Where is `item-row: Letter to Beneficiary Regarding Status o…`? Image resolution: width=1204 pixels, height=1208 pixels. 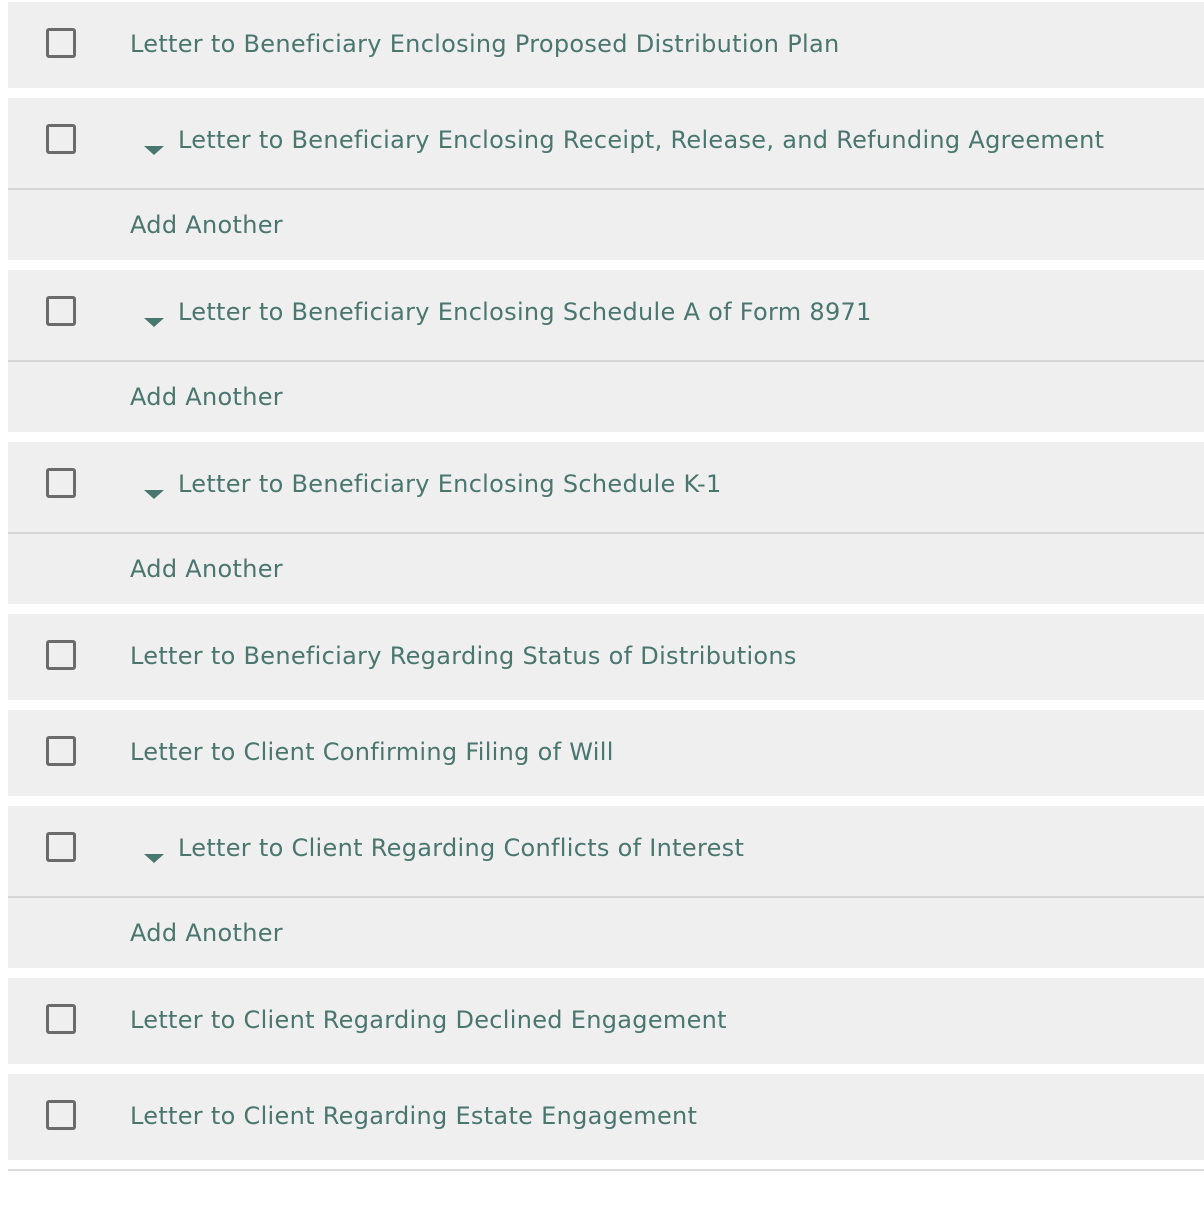
item-row: Letter to Beneficiary Regarding Status o… is located at coordinates (606, 657).